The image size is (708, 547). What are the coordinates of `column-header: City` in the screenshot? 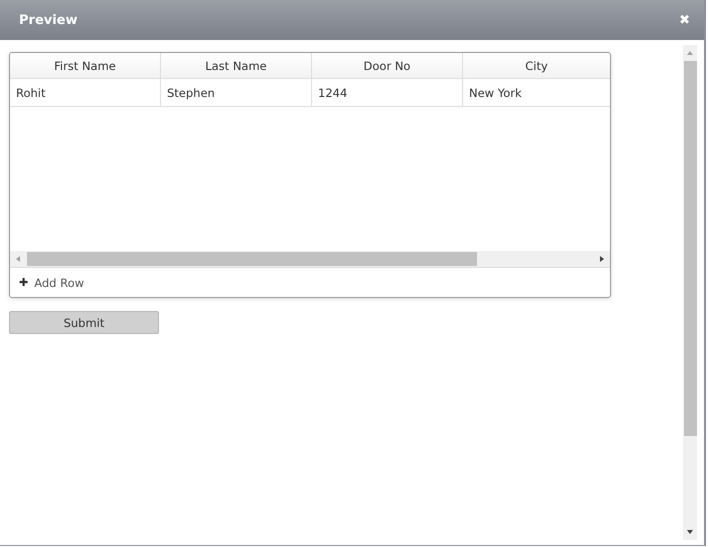 It's located at (536, 65).